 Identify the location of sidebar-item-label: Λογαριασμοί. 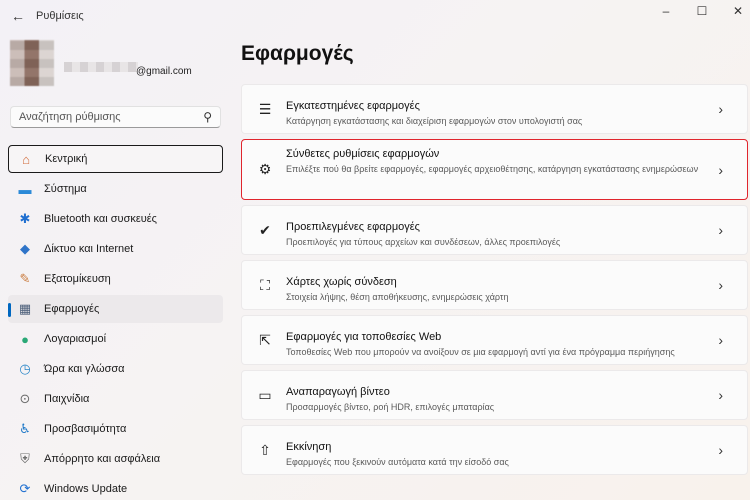
(75, 339).